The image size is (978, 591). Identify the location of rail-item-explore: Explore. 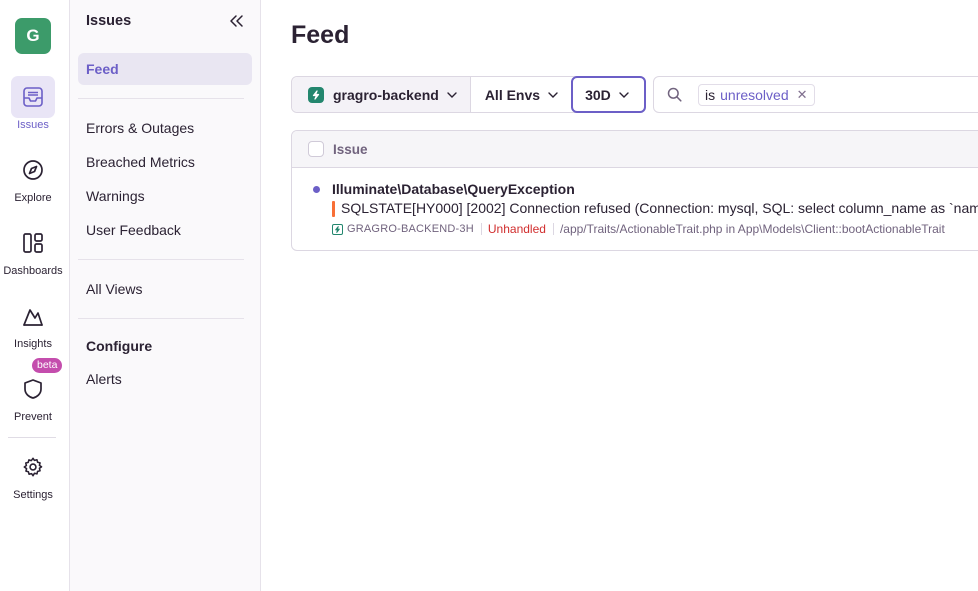
(33, 176).